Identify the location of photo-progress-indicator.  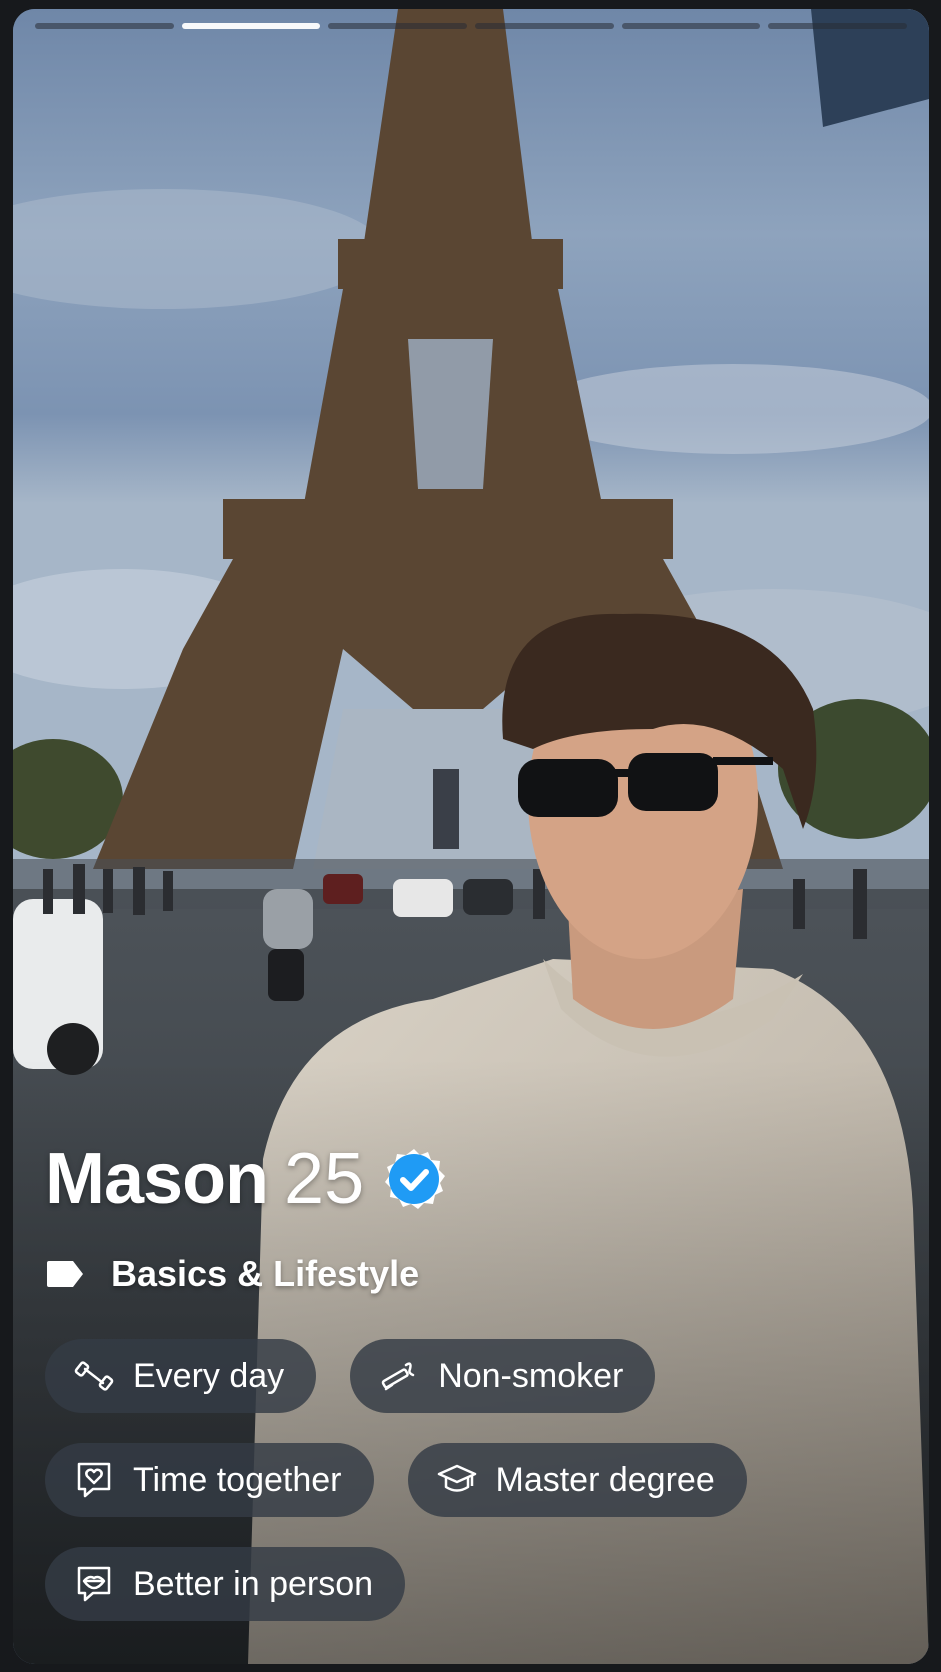
(471, 27).